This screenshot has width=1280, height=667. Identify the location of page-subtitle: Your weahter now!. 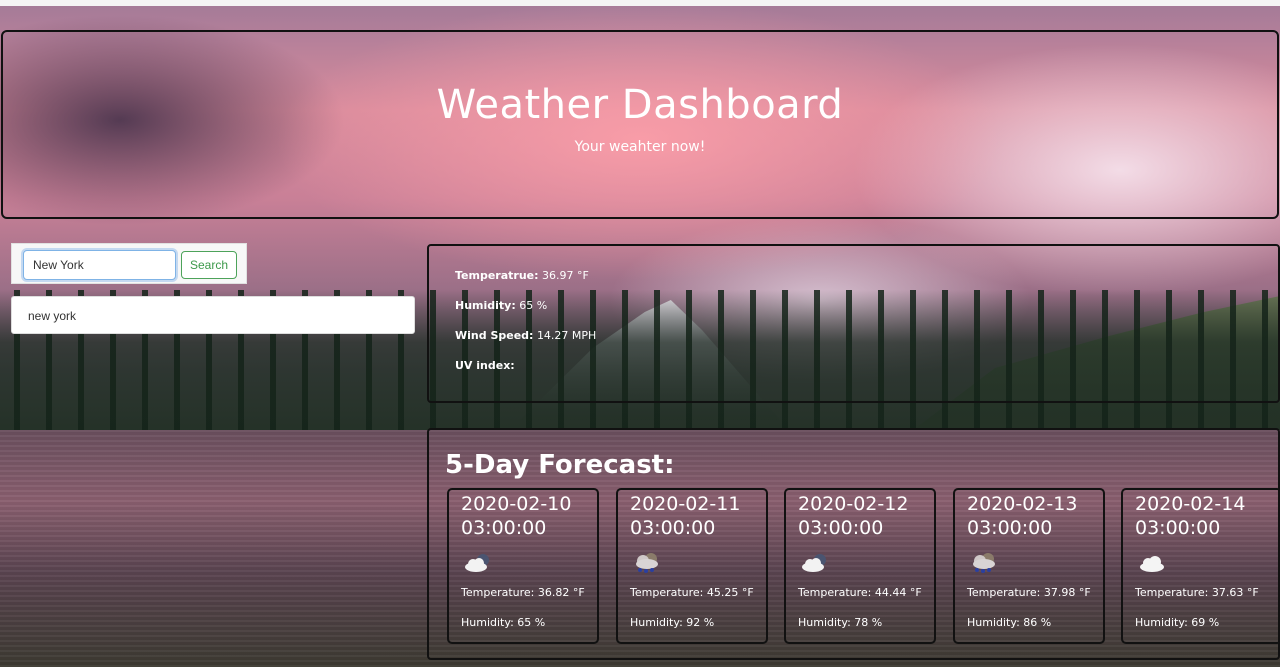
(640, 147).